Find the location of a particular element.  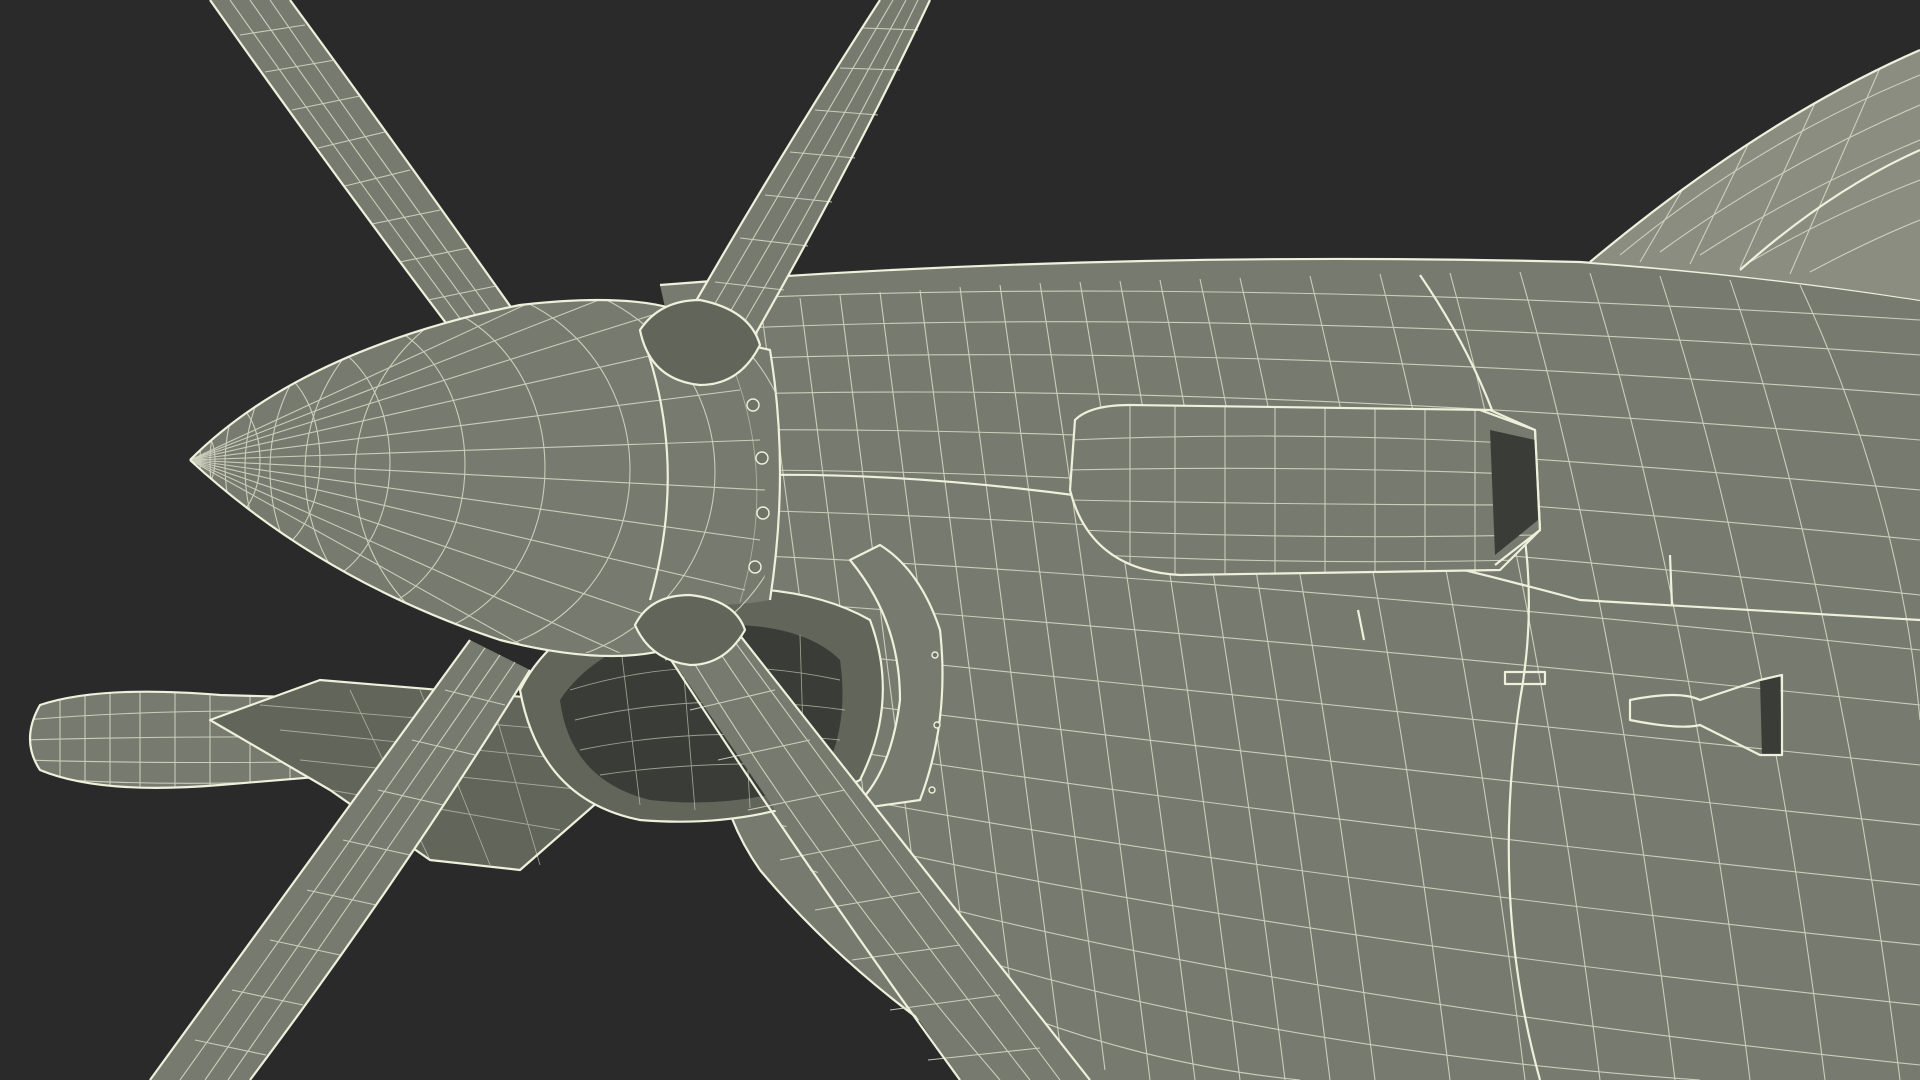

exhaust-stack is located at coordinates (1305, 490).